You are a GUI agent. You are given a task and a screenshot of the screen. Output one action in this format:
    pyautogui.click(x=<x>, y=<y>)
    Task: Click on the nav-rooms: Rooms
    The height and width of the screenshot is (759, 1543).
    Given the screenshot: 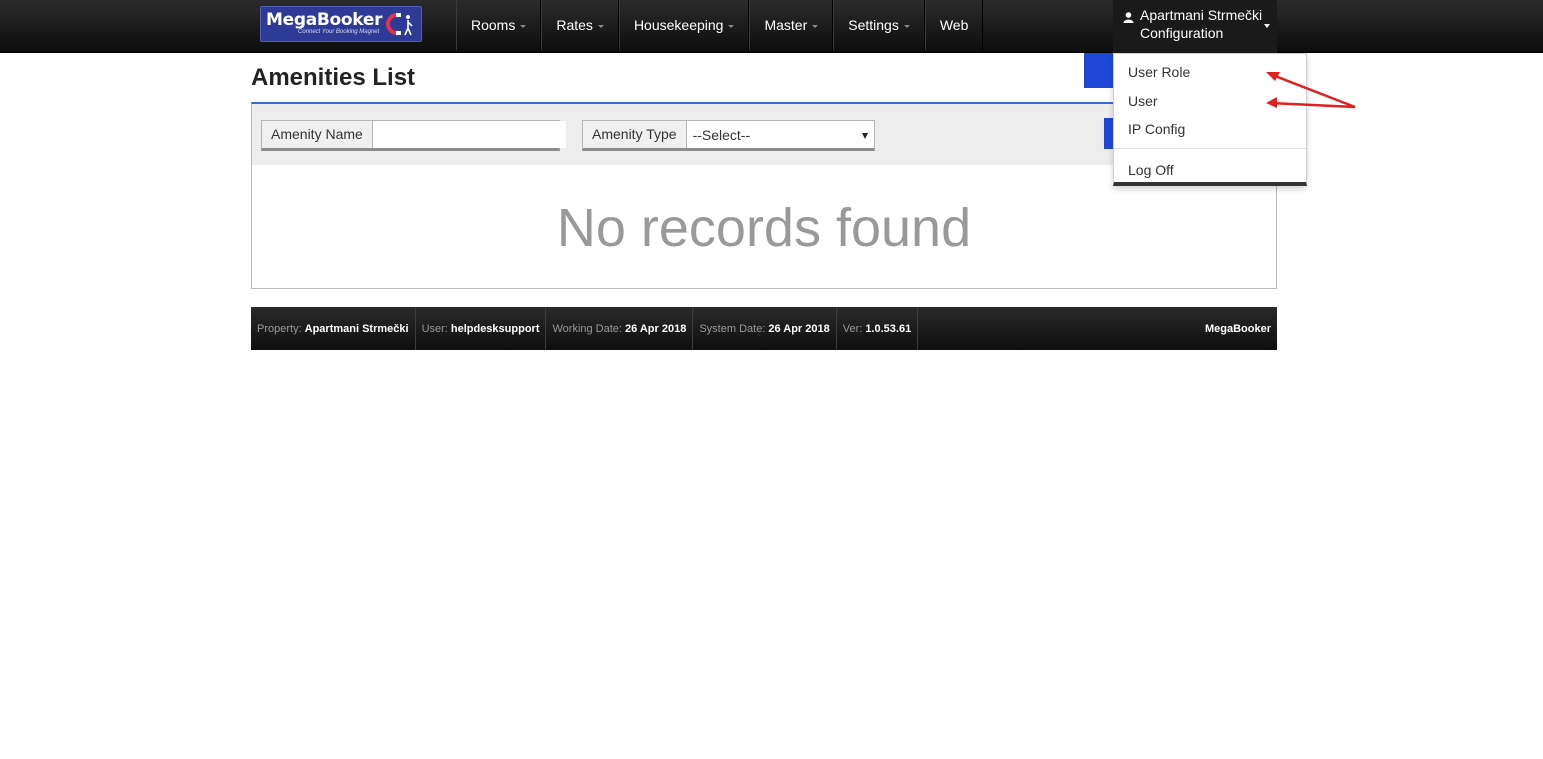 What is the action you would take?
    pyautogui.click(x=499, y=25)
    